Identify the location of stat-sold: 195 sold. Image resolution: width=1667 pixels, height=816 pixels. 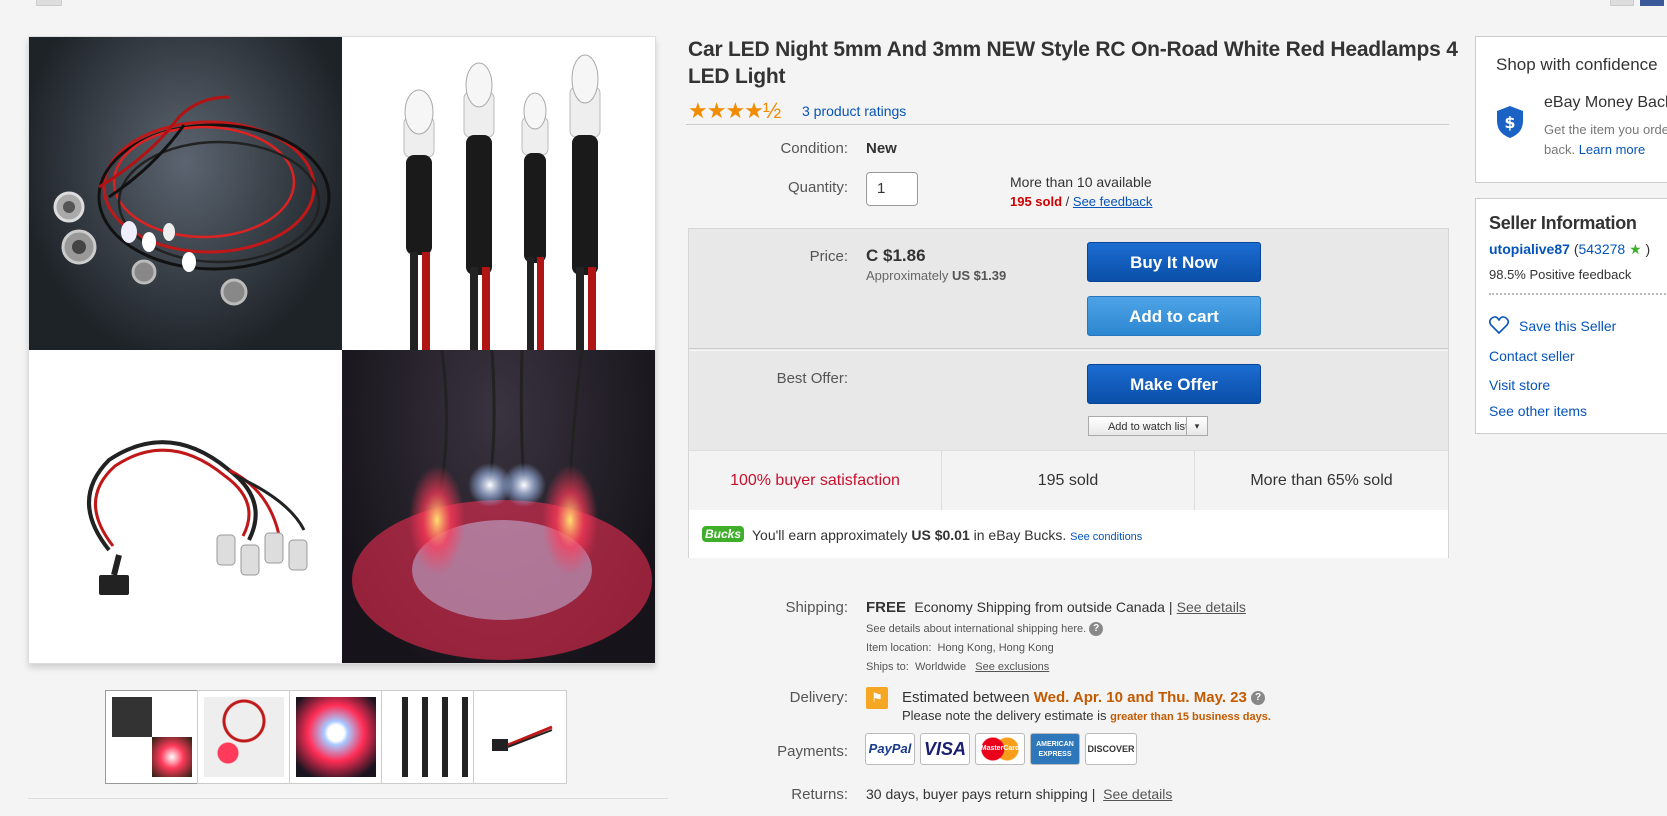
(1068, 480).